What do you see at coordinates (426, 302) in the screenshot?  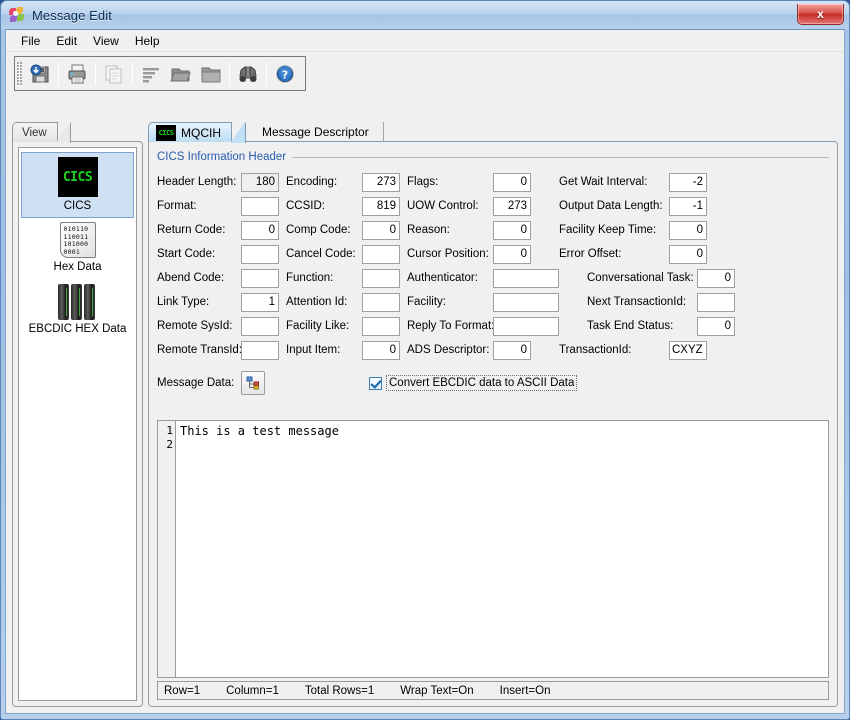 I see `field-label-facility: Facility:` at bounding box center [426, 302].